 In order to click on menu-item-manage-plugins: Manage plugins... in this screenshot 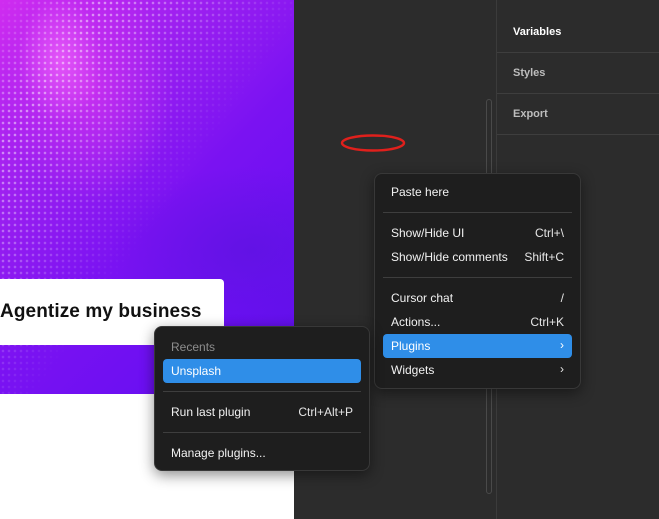, I will do `click(262, 453)`.